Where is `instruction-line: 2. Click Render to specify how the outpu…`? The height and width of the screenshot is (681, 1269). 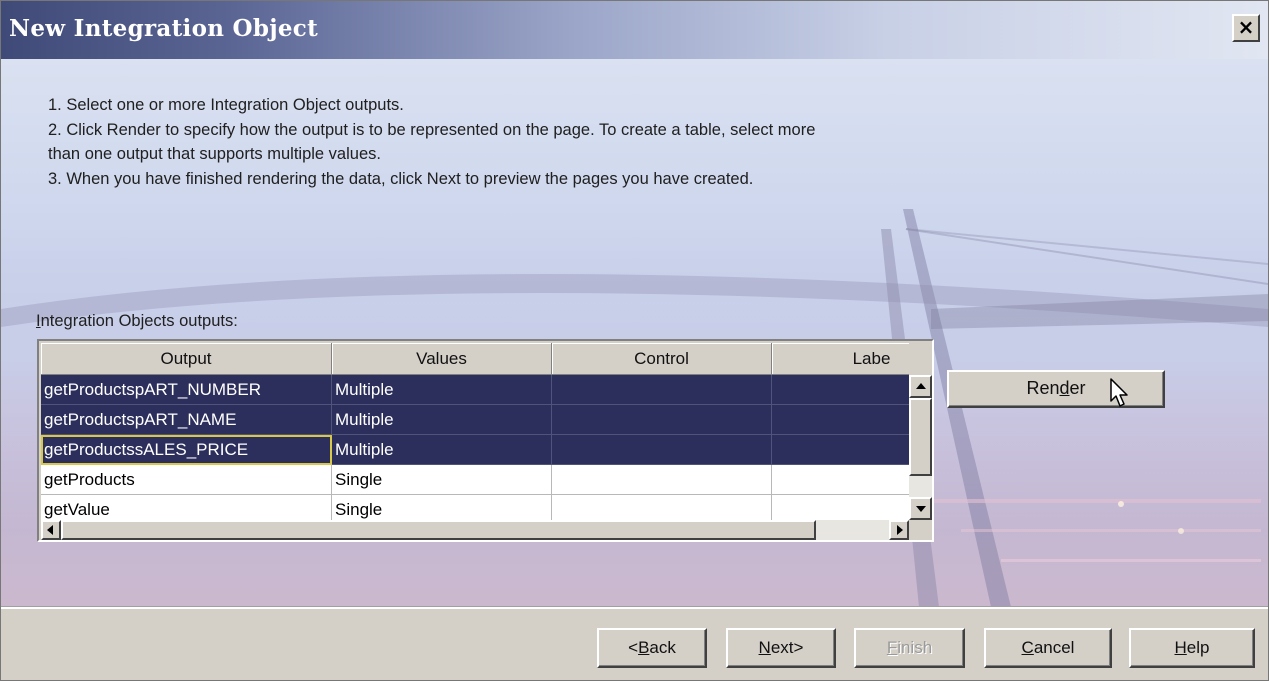 instruction-line: 2. Click Render to specify how the outpu… is located at coordinates (432, 129).